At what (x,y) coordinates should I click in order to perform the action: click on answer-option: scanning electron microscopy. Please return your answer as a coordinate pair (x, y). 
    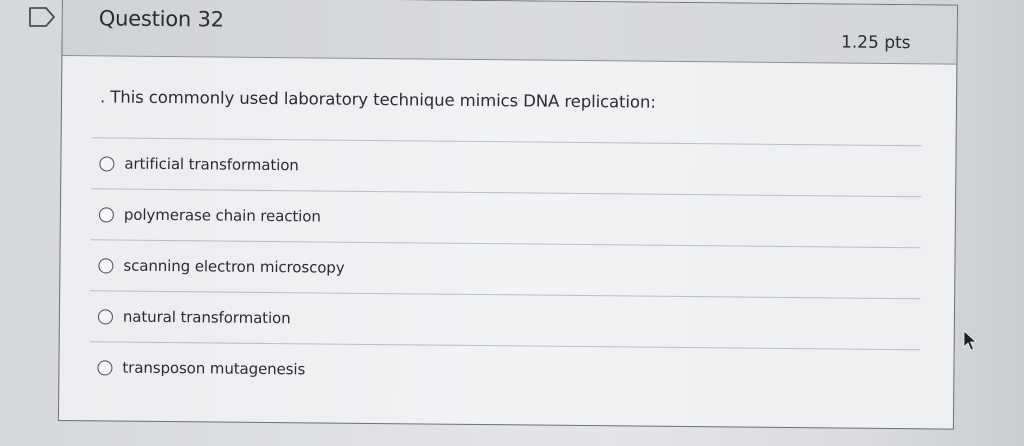
    Looking at the image, I should click on (505, 269).